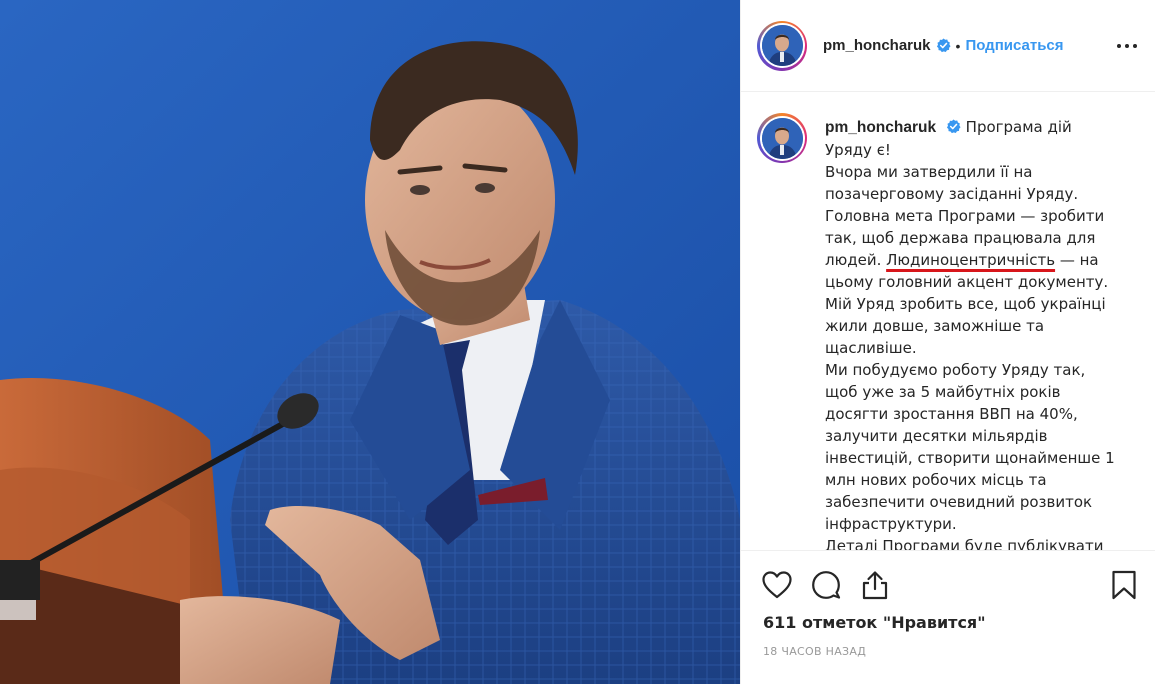 This screenshot has height=684, width=1155. Describe the element at coordinates (936, 436) in the screenshot. I see `caption-line: залучити десятки мільярдів` at that location.